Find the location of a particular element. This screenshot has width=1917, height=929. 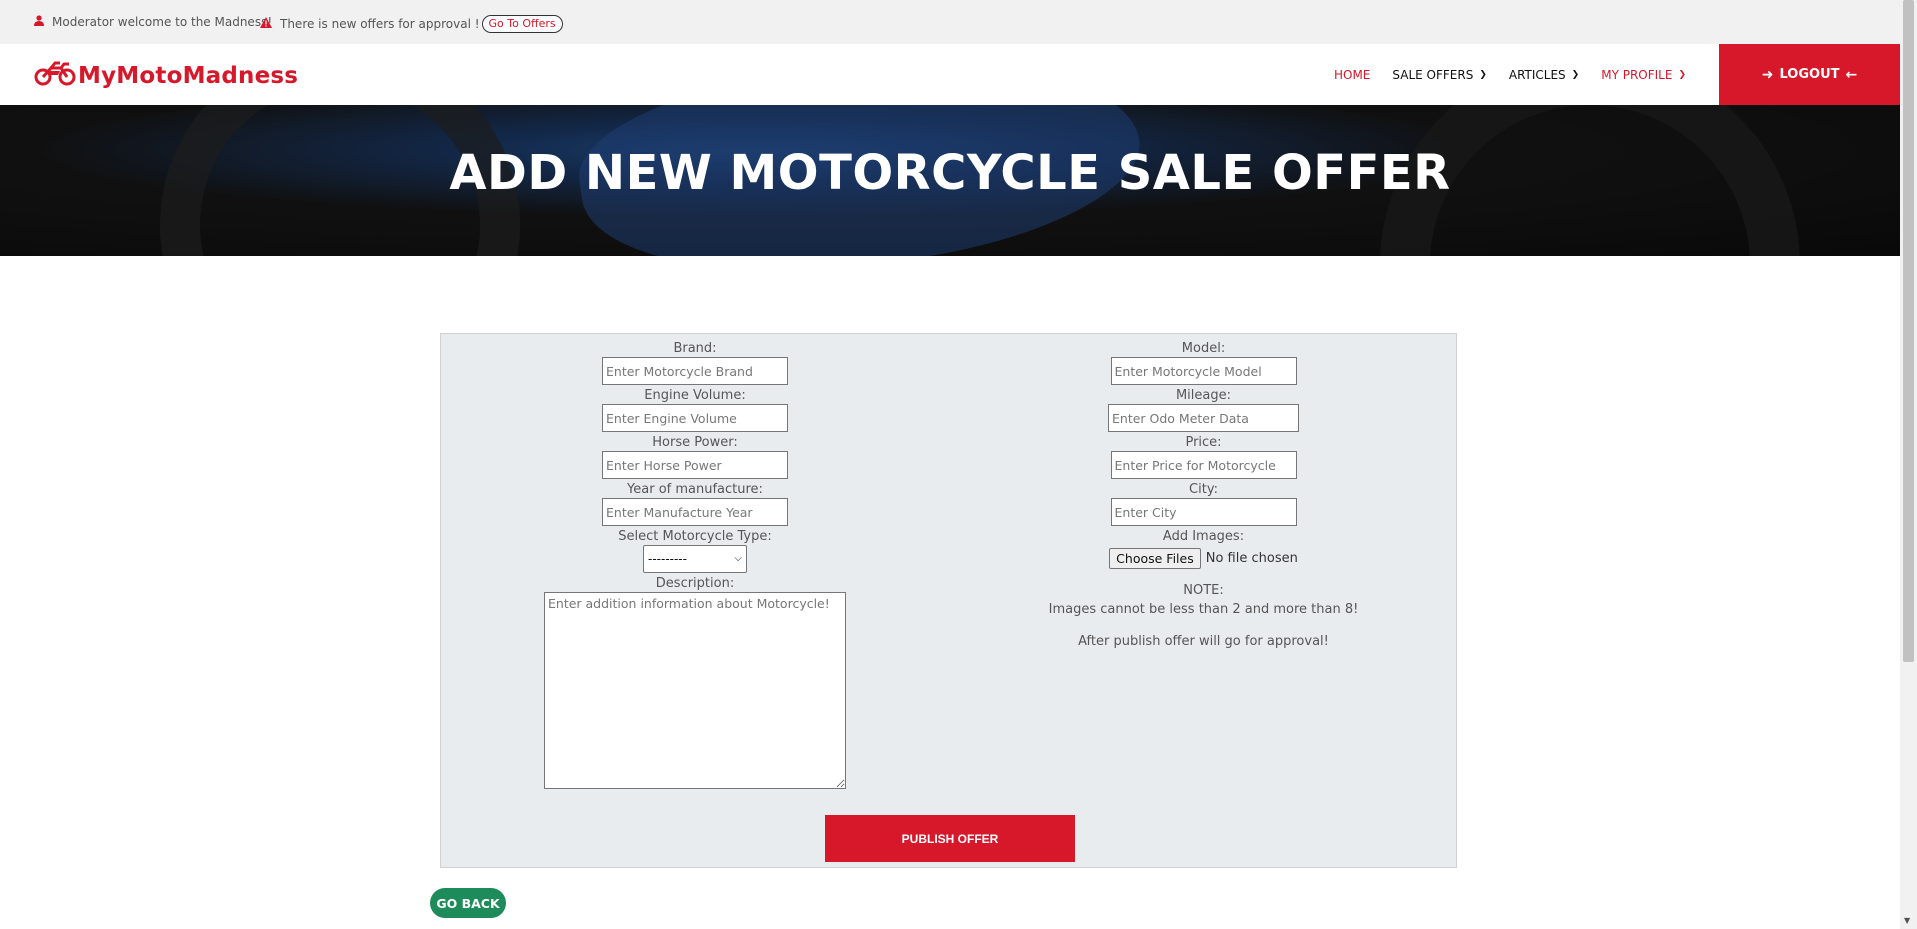

brand-logo: MyMotoMadness is located at coordinates (166, 76).